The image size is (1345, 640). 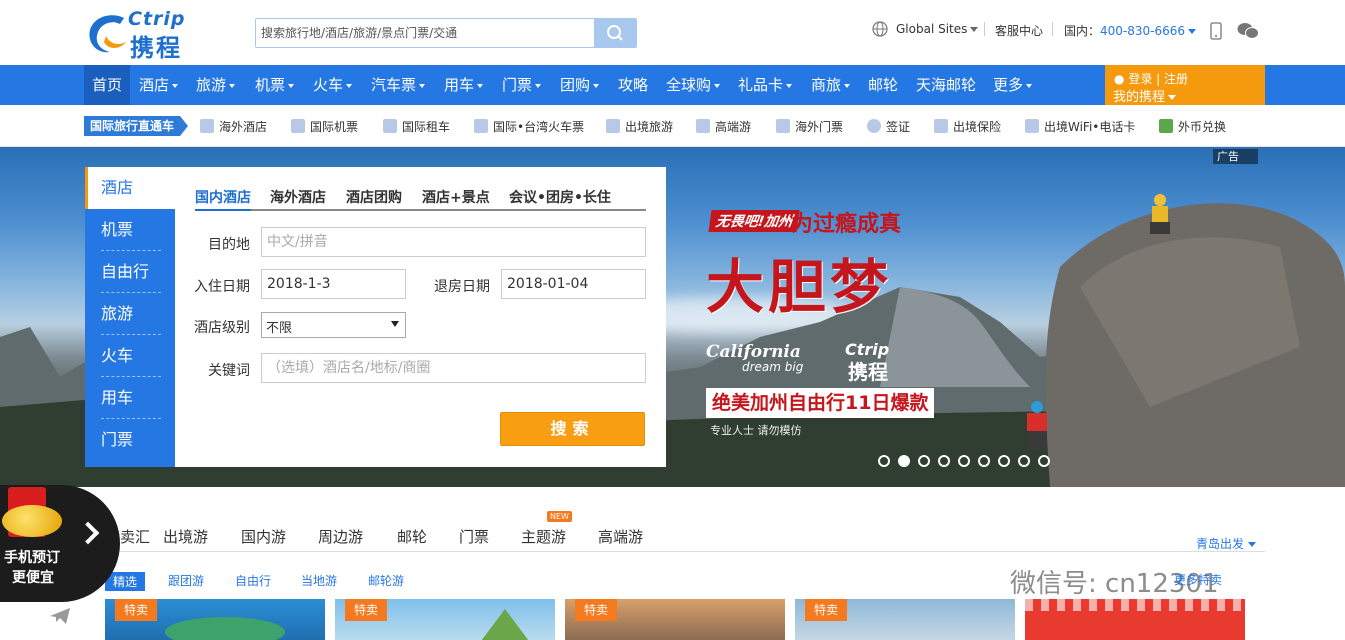 I want to click on filter-local-tour: 当地游, so click(x=319, y=580).